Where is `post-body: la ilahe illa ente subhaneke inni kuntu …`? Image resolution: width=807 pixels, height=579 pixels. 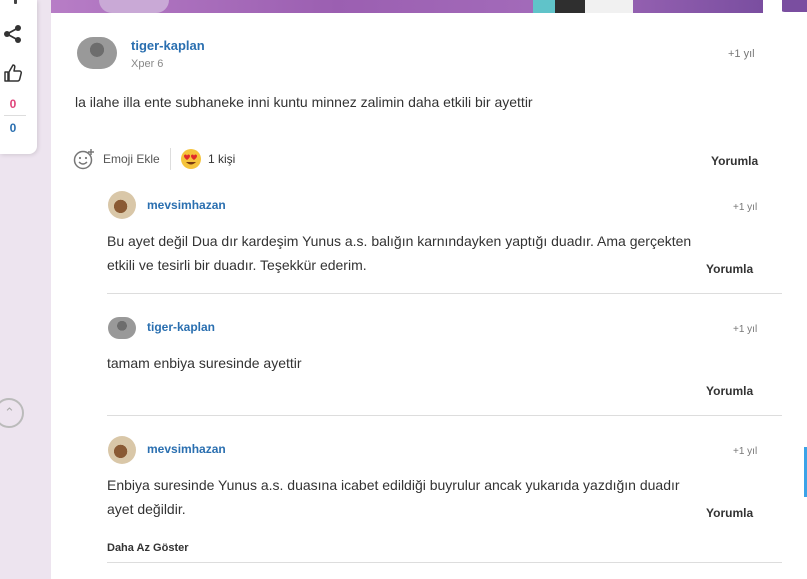 post-body: la ilahe illa ente subhaneke inni kuntu … is located at coordinates (304, 102).